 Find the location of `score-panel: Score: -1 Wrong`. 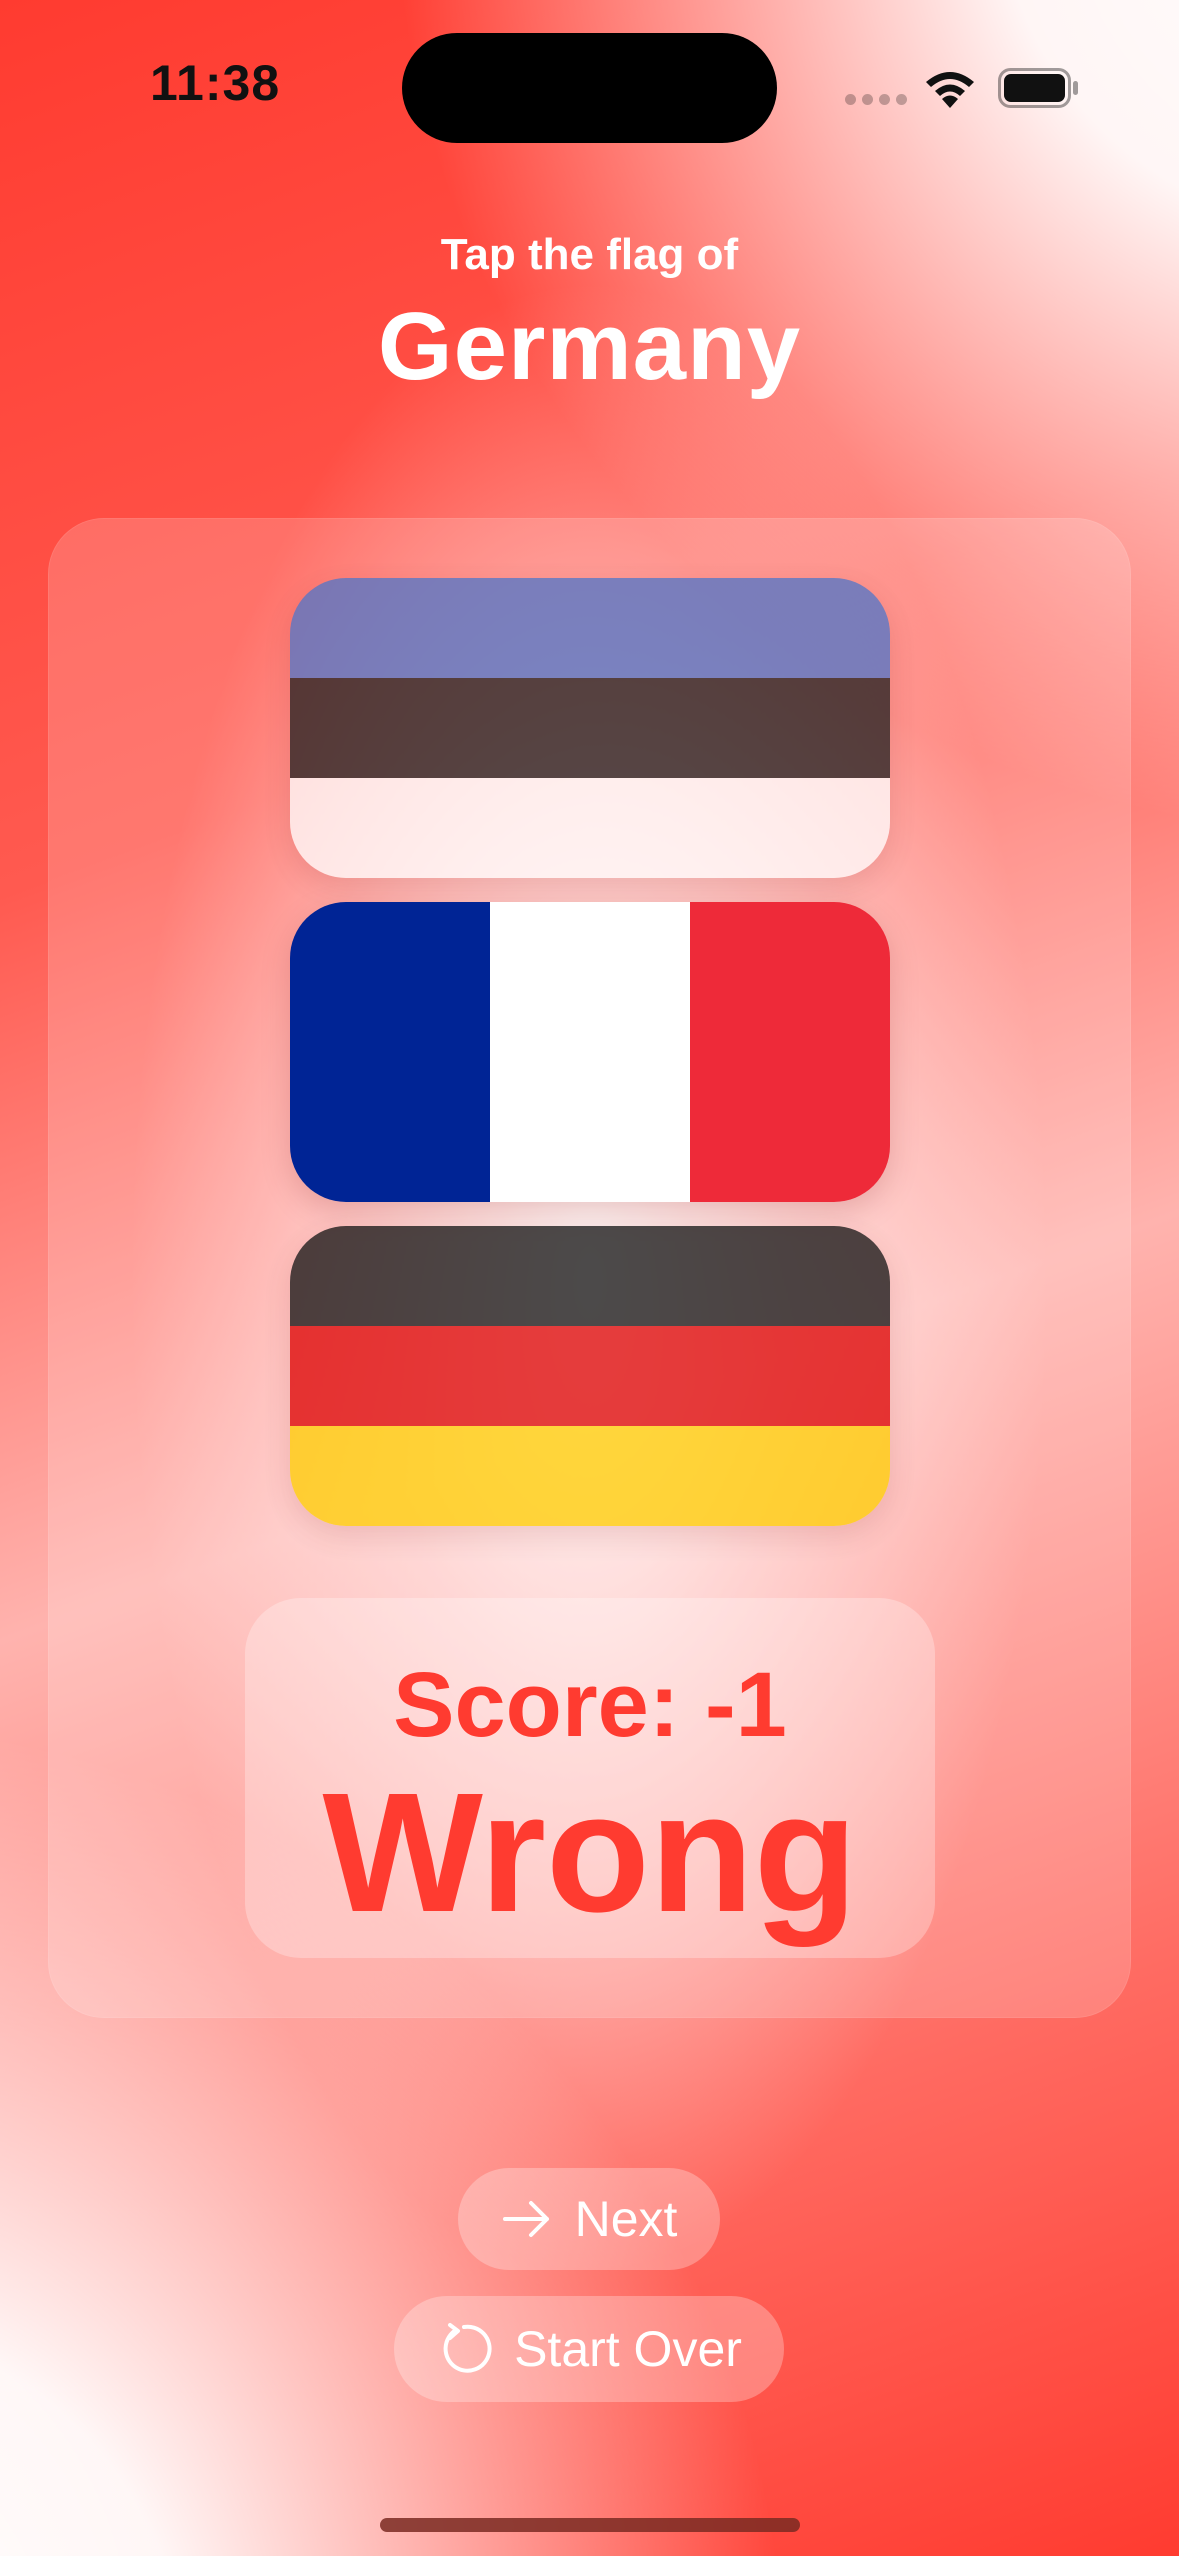

score-panel: Score: -1 Wrong is located at coordinates (590, 1778).